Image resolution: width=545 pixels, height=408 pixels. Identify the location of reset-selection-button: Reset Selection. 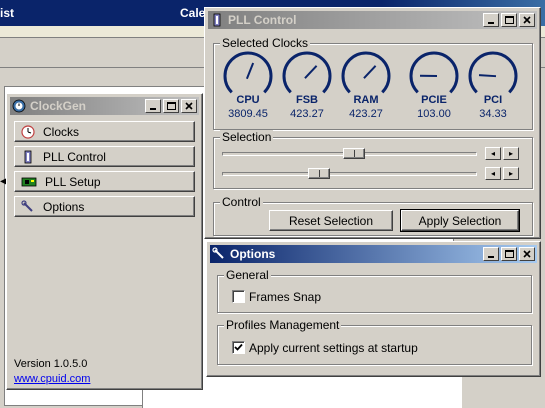
(331, 220).